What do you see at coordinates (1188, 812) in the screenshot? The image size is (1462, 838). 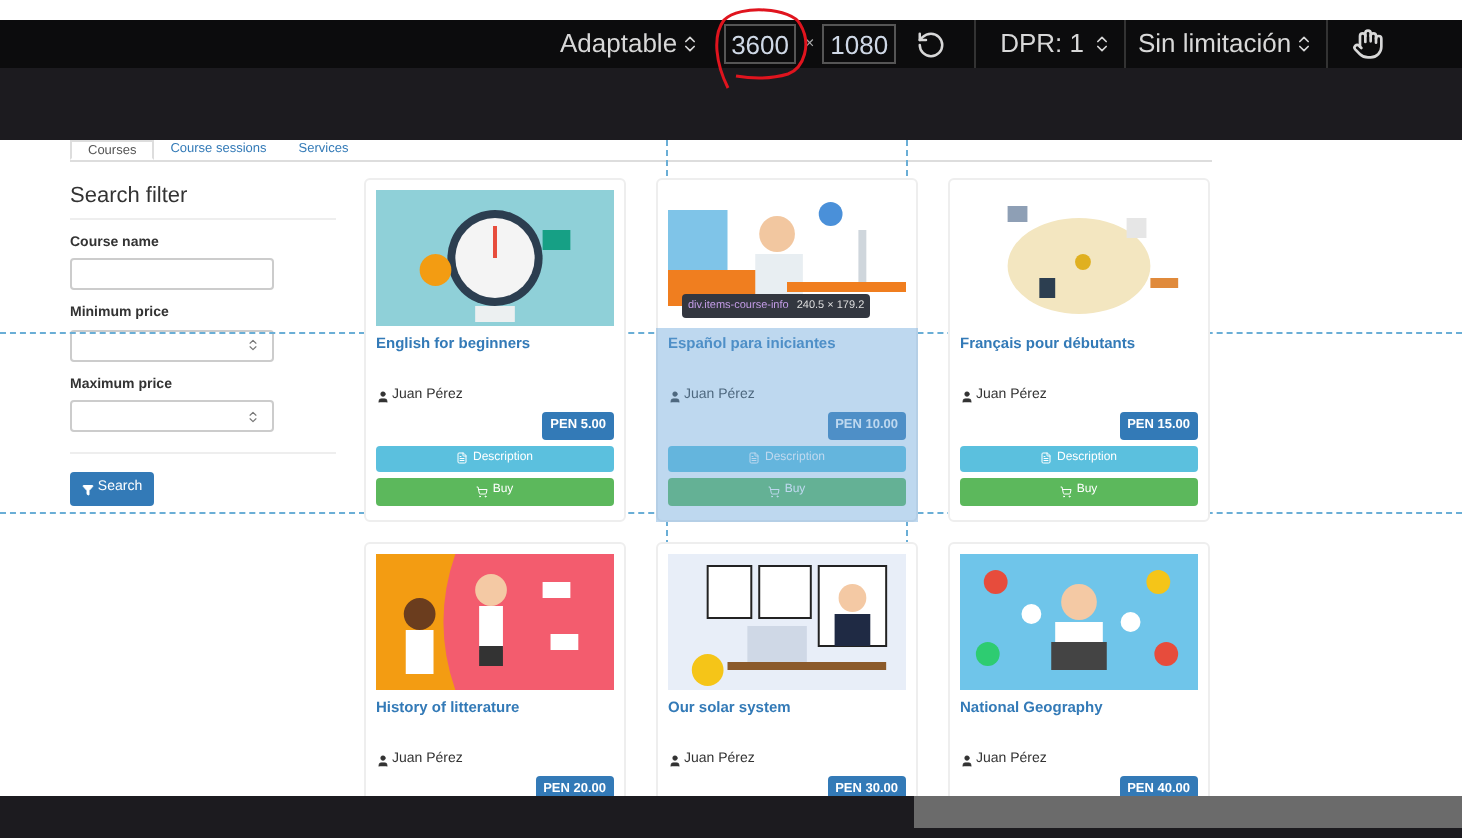 I see `scrollbar-thumb` at bounding box center [1188, 812].